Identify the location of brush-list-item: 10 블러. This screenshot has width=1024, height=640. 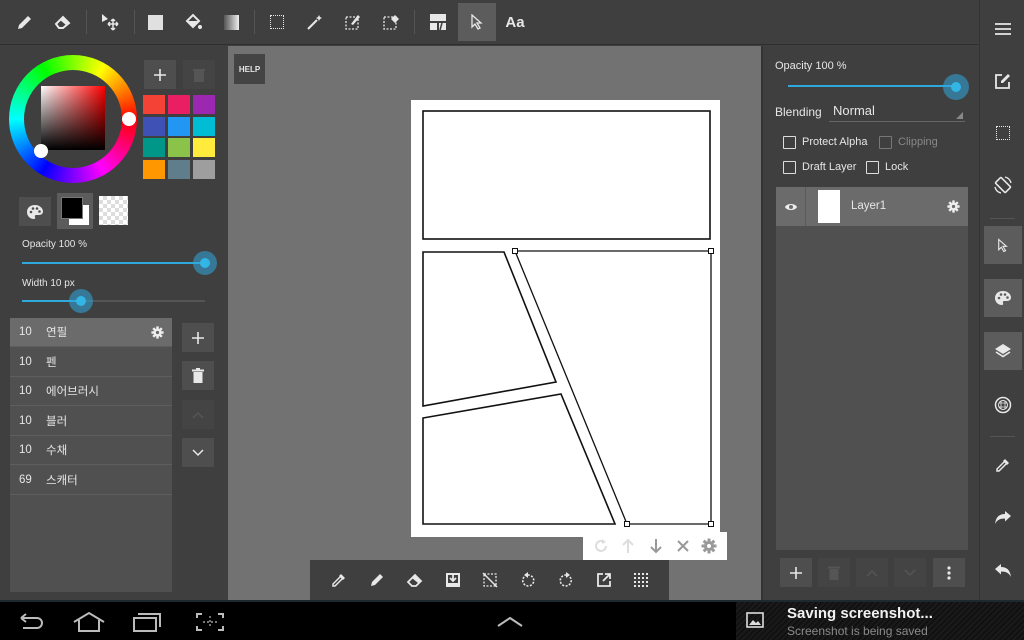
(91, 421).